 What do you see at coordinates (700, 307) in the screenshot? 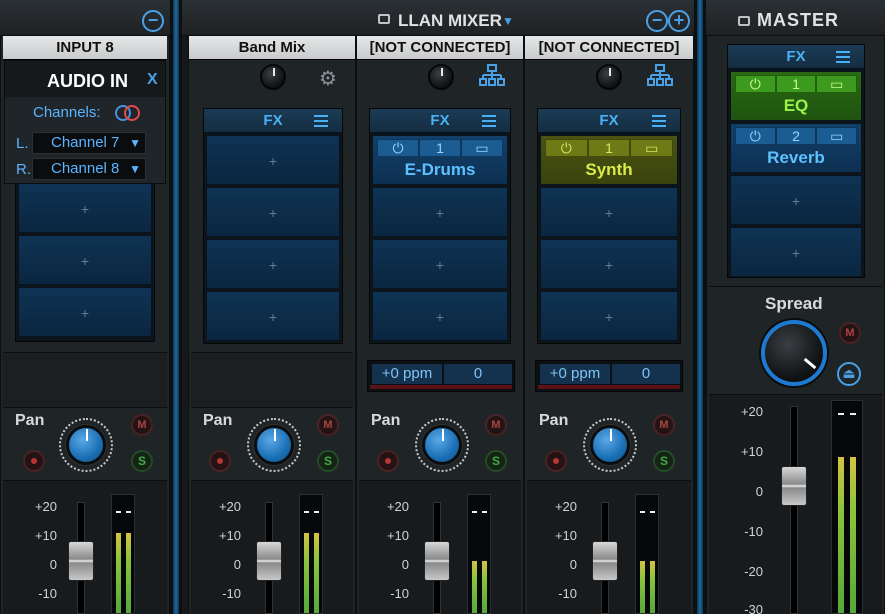
I see `separator-right` at bounding box center [700, 307].